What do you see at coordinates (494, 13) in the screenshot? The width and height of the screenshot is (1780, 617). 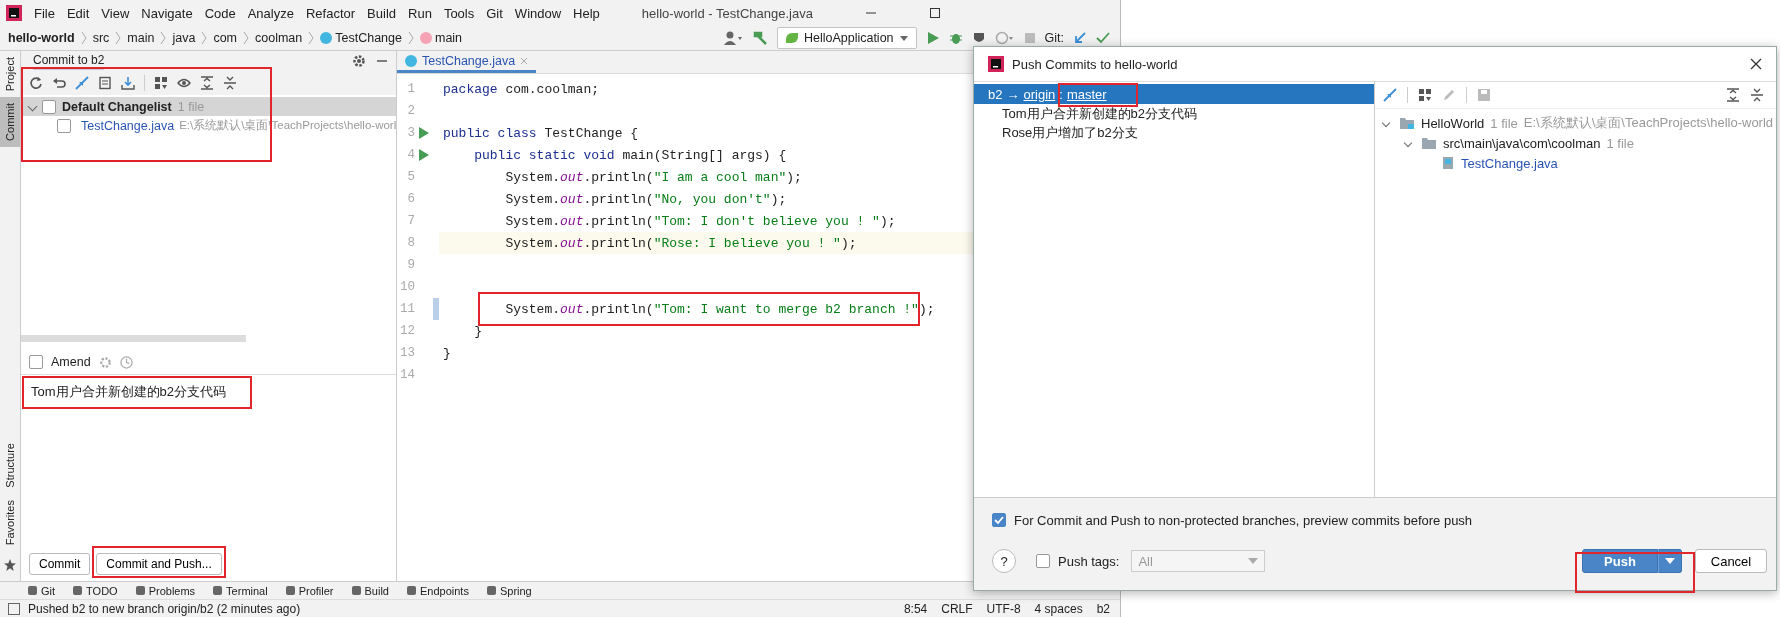 I see `menu-item: Git` at bounding box center [494, 13].